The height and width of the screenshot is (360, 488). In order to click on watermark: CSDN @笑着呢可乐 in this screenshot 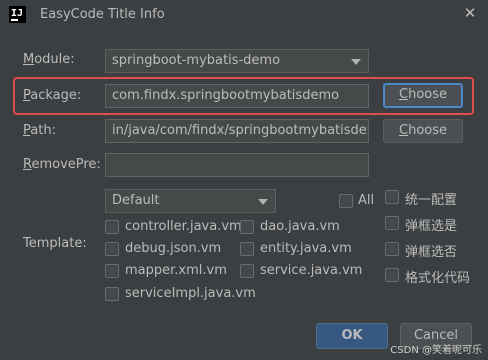, I will do `click(436, 350)`.